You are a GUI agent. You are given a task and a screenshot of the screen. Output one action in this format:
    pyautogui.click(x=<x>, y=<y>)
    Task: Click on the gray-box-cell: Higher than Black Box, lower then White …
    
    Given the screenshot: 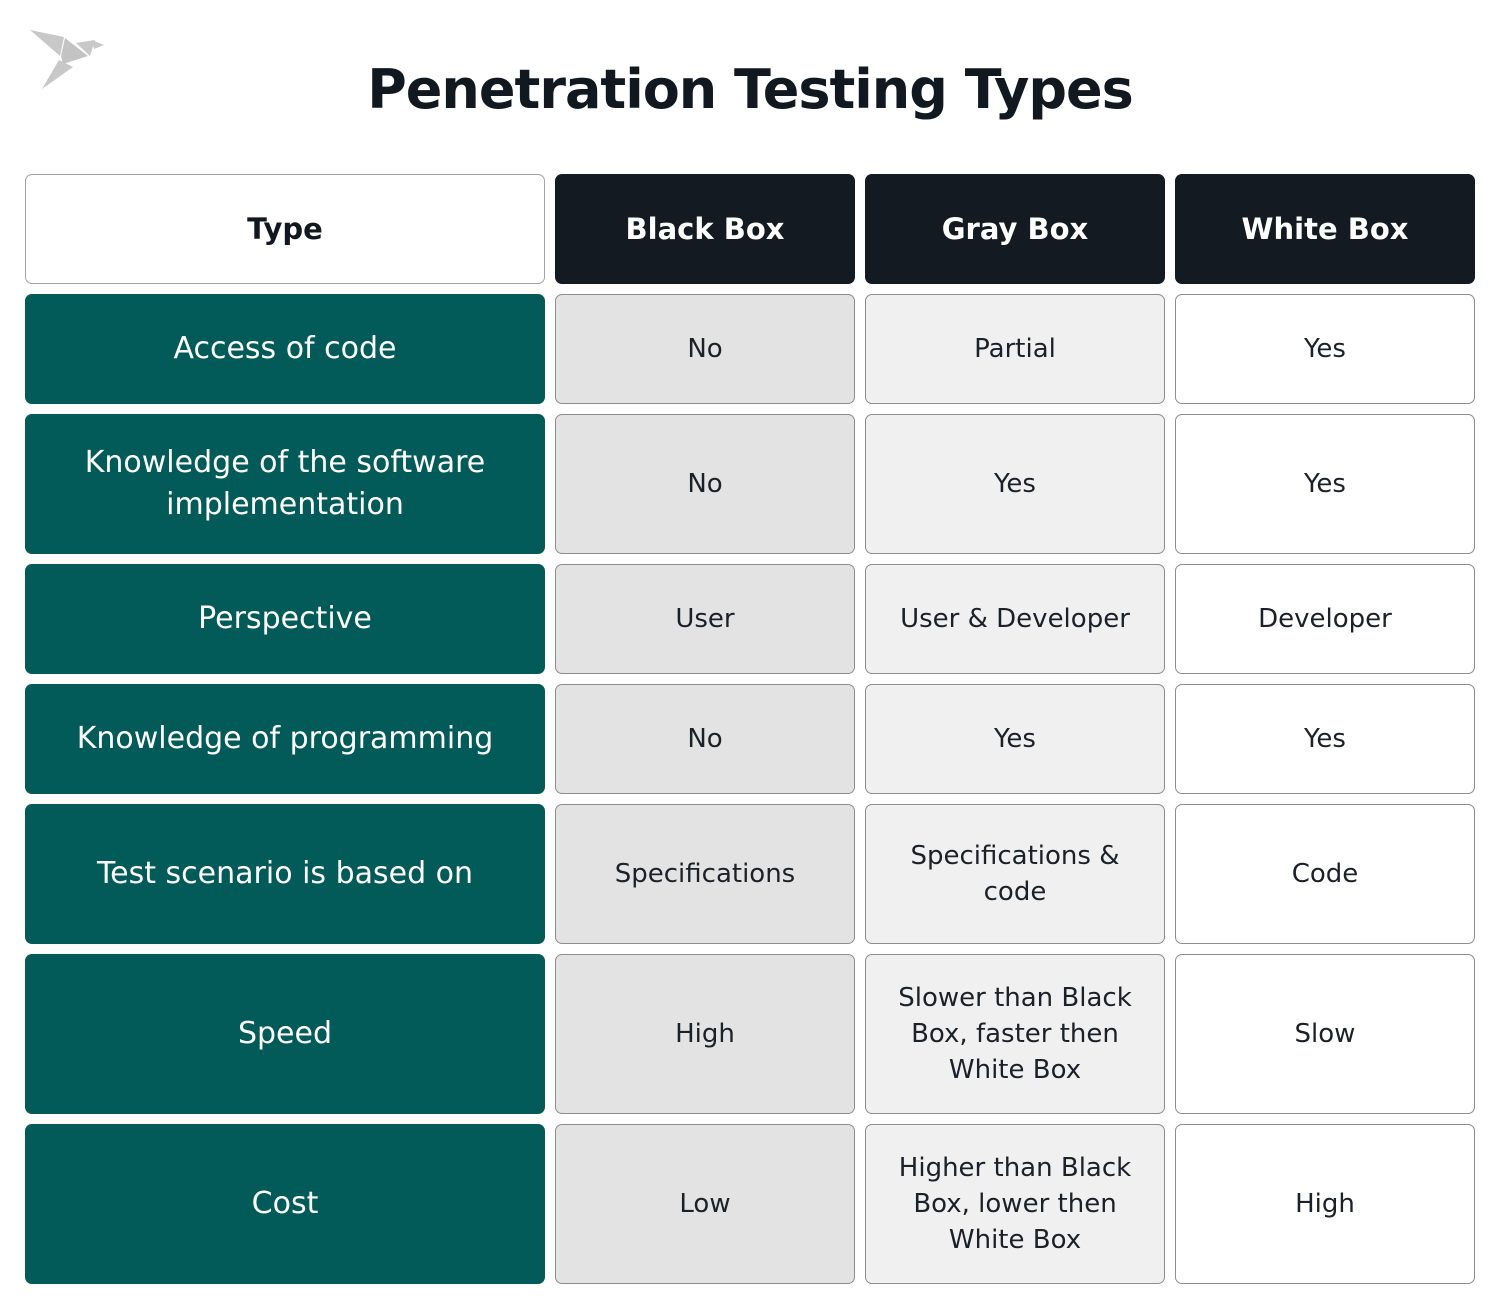 What is the action you would take?
    pyautogui.click(x=1015, y=1204)
    